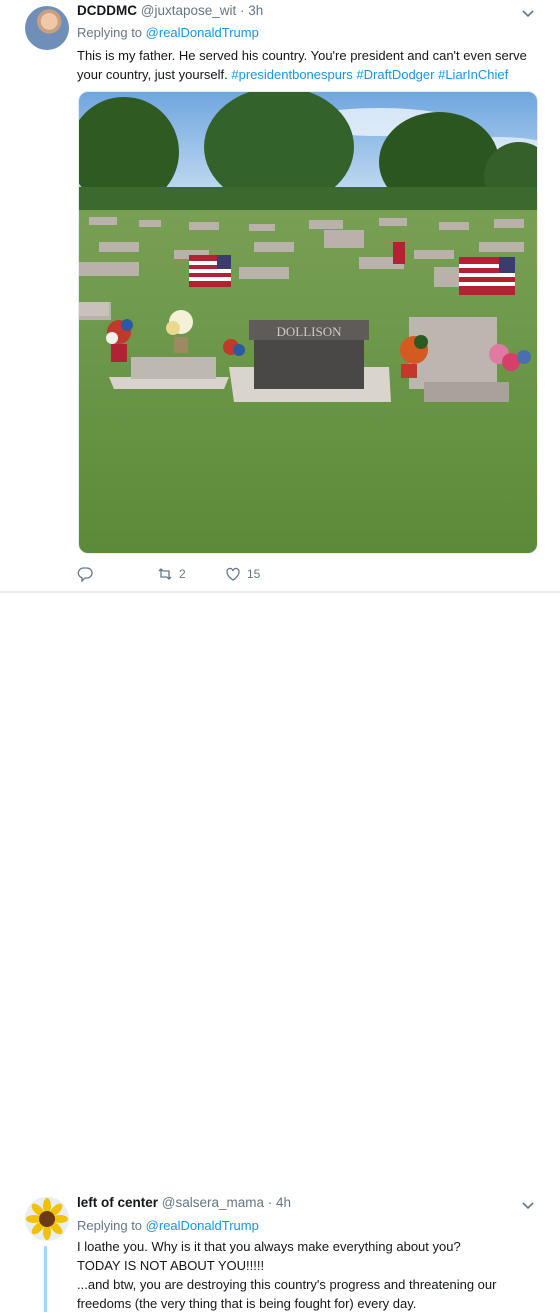 Image resolution: width=560 pixels, height=1313 pixels. Describe the element at coordinates (165, 574) in the screenshot. I see `retweet-icon` at that location.